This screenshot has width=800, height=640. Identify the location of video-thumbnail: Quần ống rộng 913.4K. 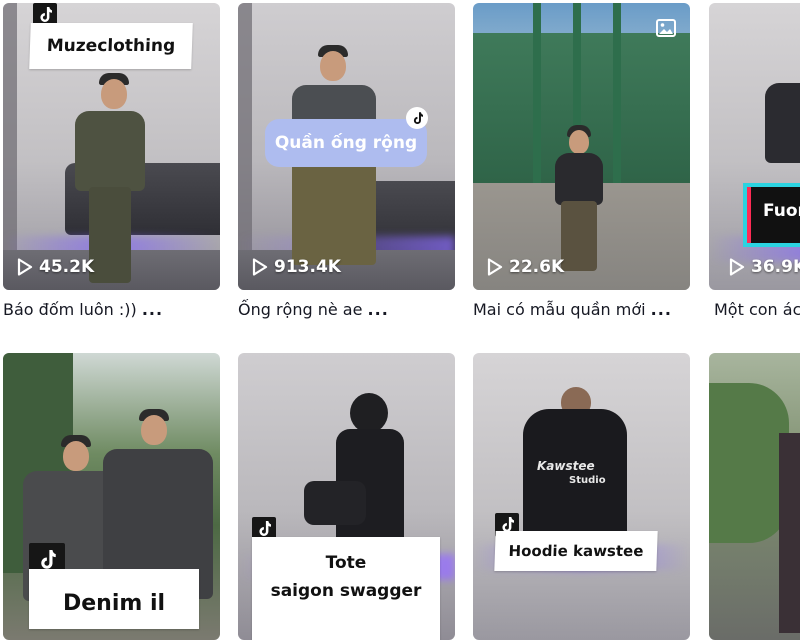
(346, 146).